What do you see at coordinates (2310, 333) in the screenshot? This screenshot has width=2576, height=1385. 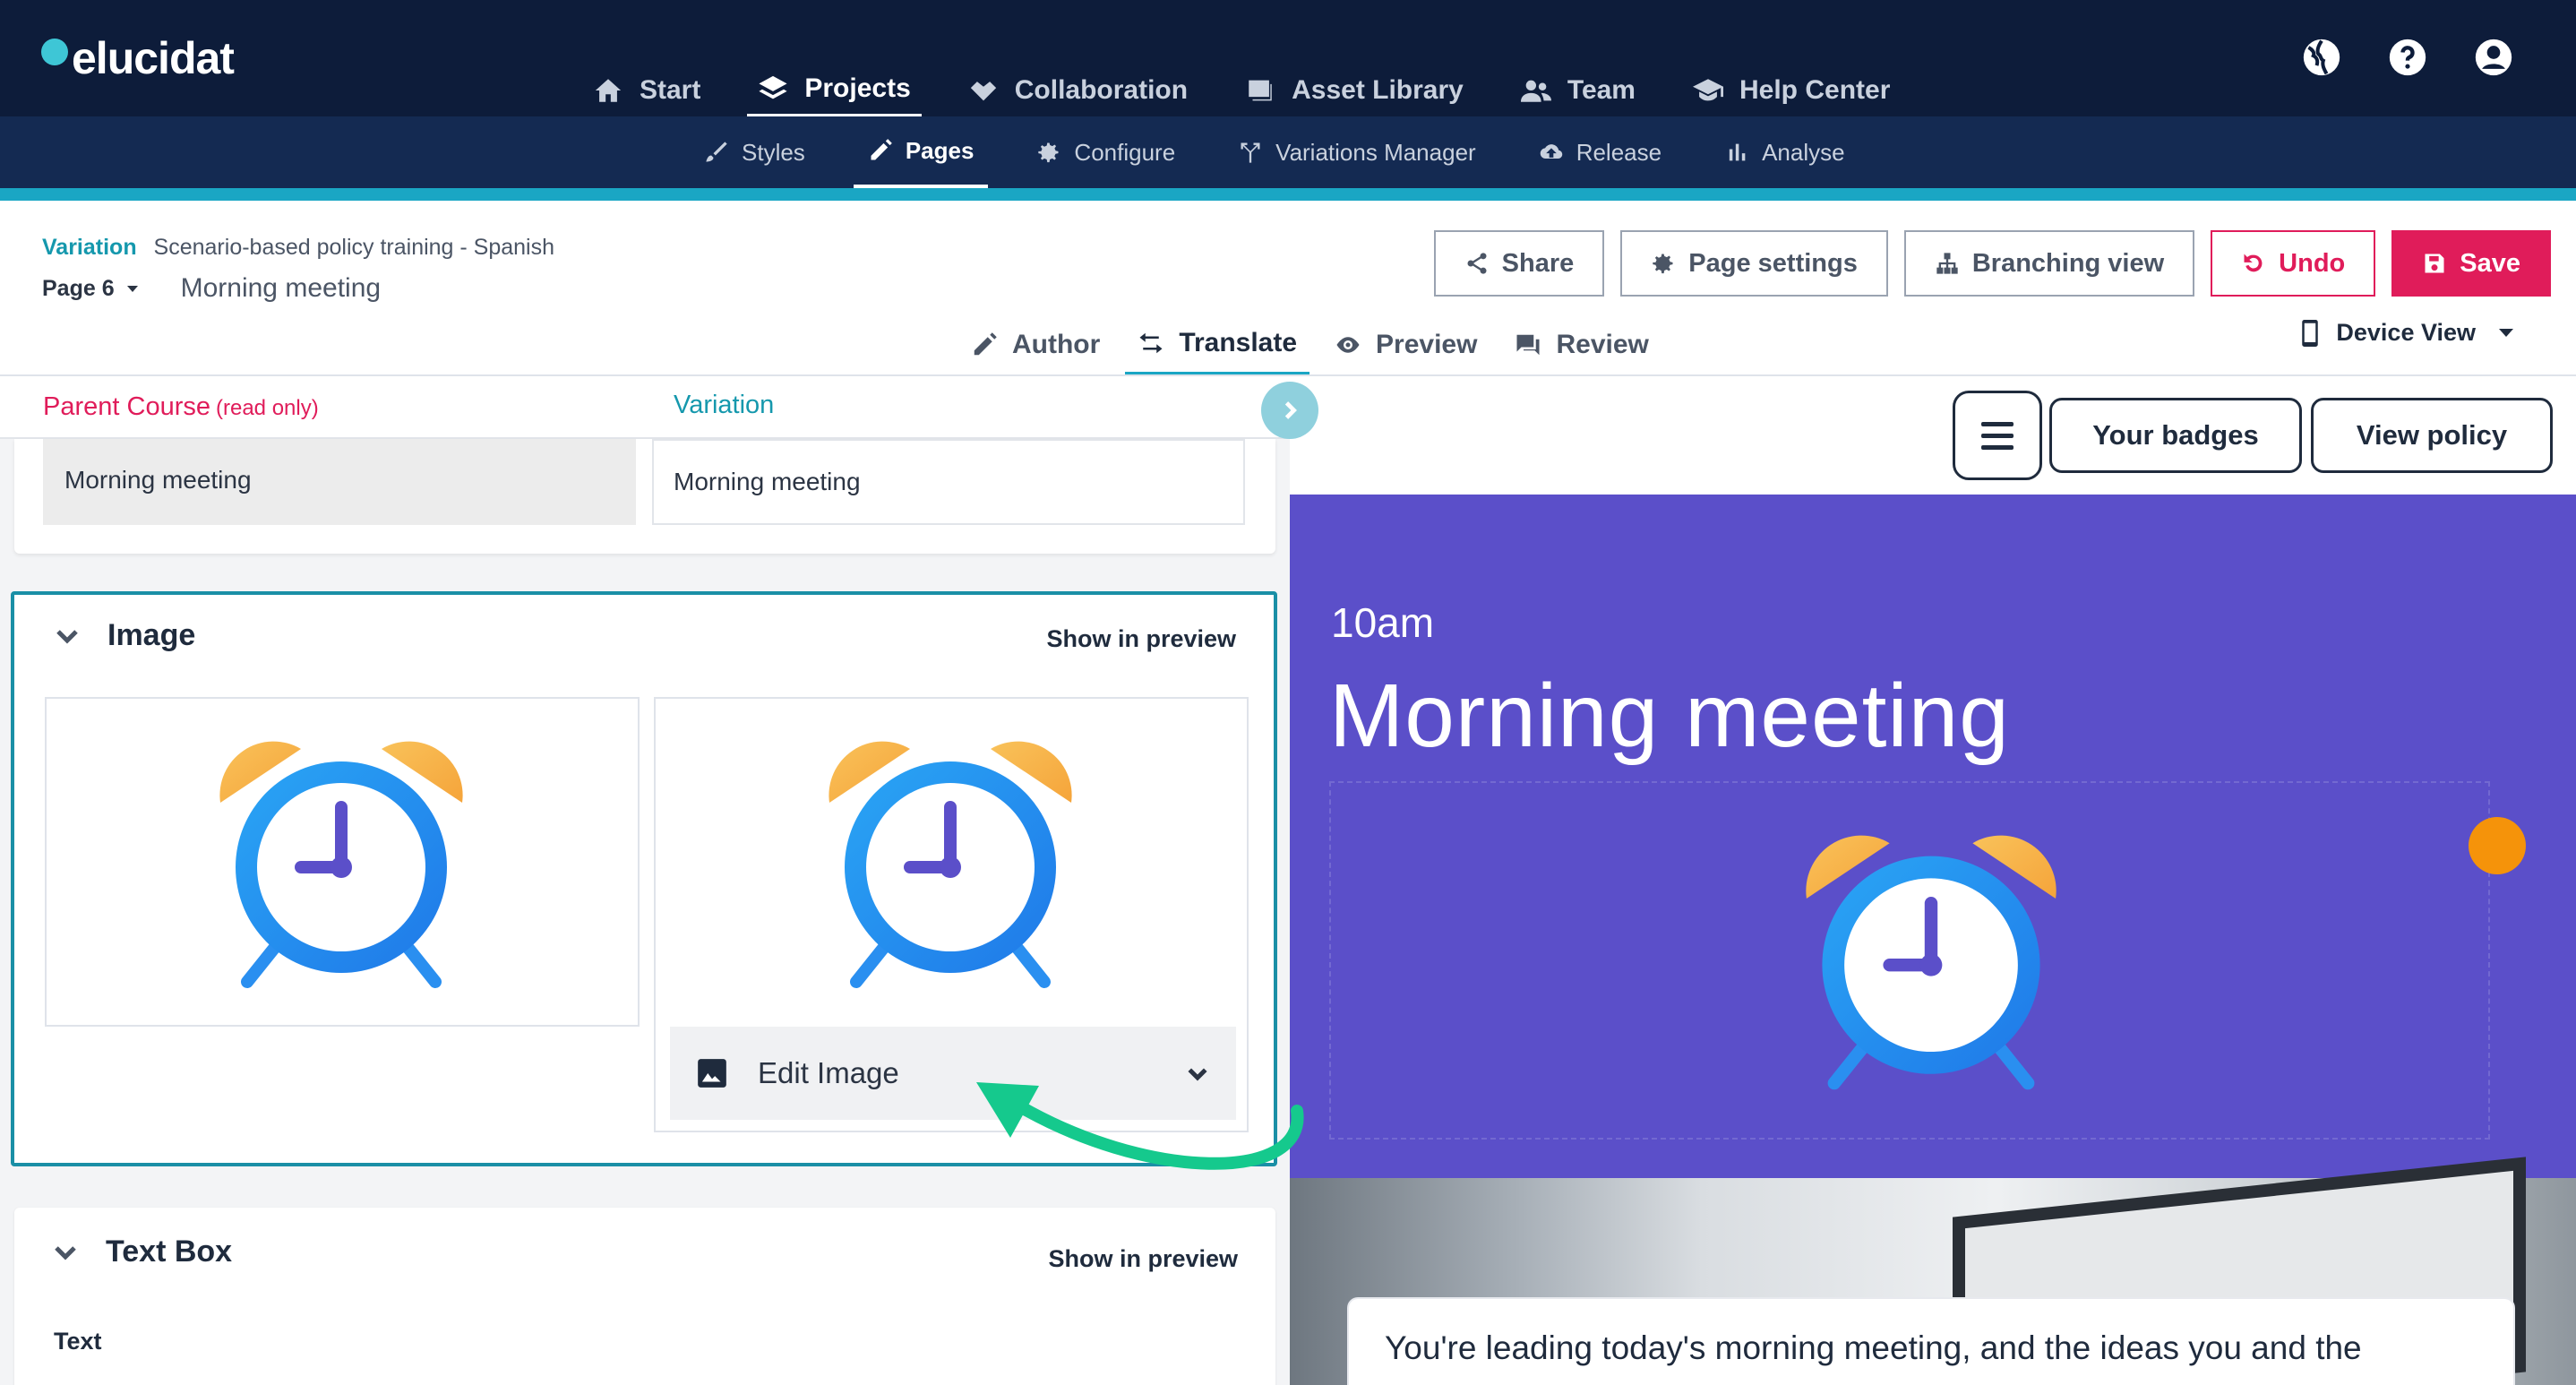 I see `mobile-phone-icon` at bounding box center [2310, 333].